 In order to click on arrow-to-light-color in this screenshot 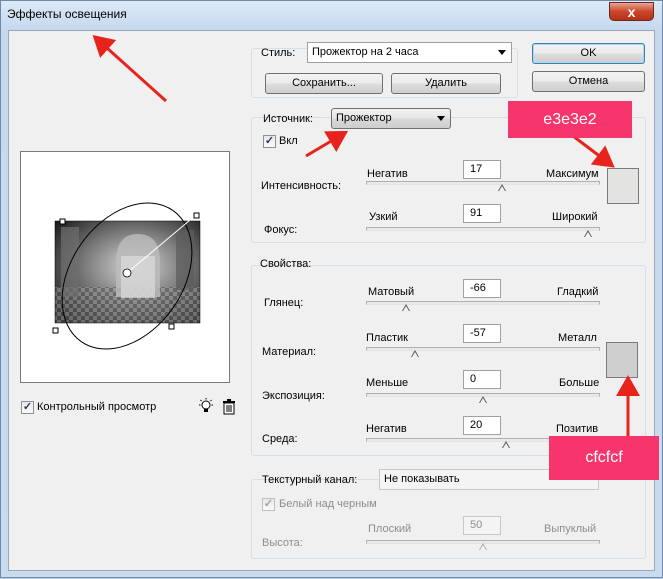, I will do `click(593, 151)`.